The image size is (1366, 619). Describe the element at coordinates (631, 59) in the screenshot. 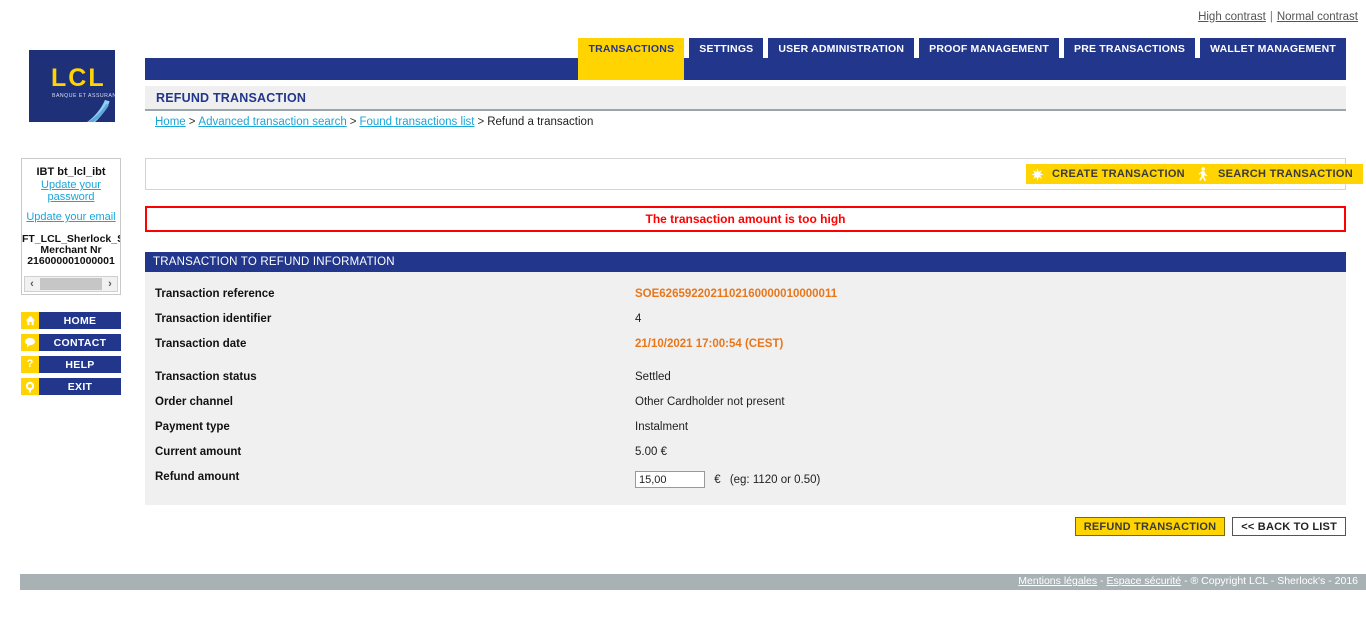

I see `tab-transactions: TRANSACTIONS` at that location.